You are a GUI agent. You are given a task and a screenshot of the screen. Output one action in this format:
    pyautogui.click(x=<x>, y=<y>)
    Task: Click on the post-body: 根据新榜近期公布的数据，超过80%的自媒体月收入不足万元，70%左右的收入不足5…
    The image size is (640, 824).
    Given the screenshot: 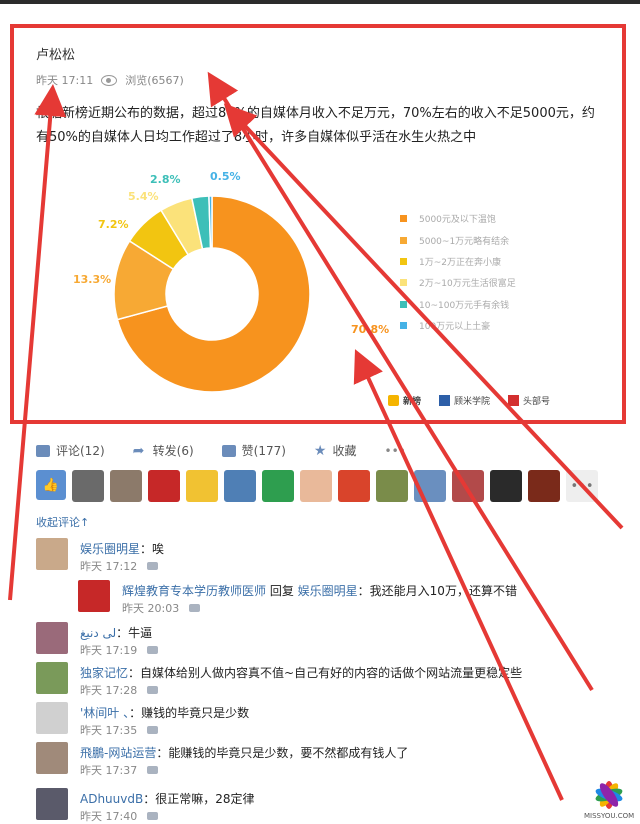 What is the action you would take?
    pyautogui.click(x=315, y=125)
    